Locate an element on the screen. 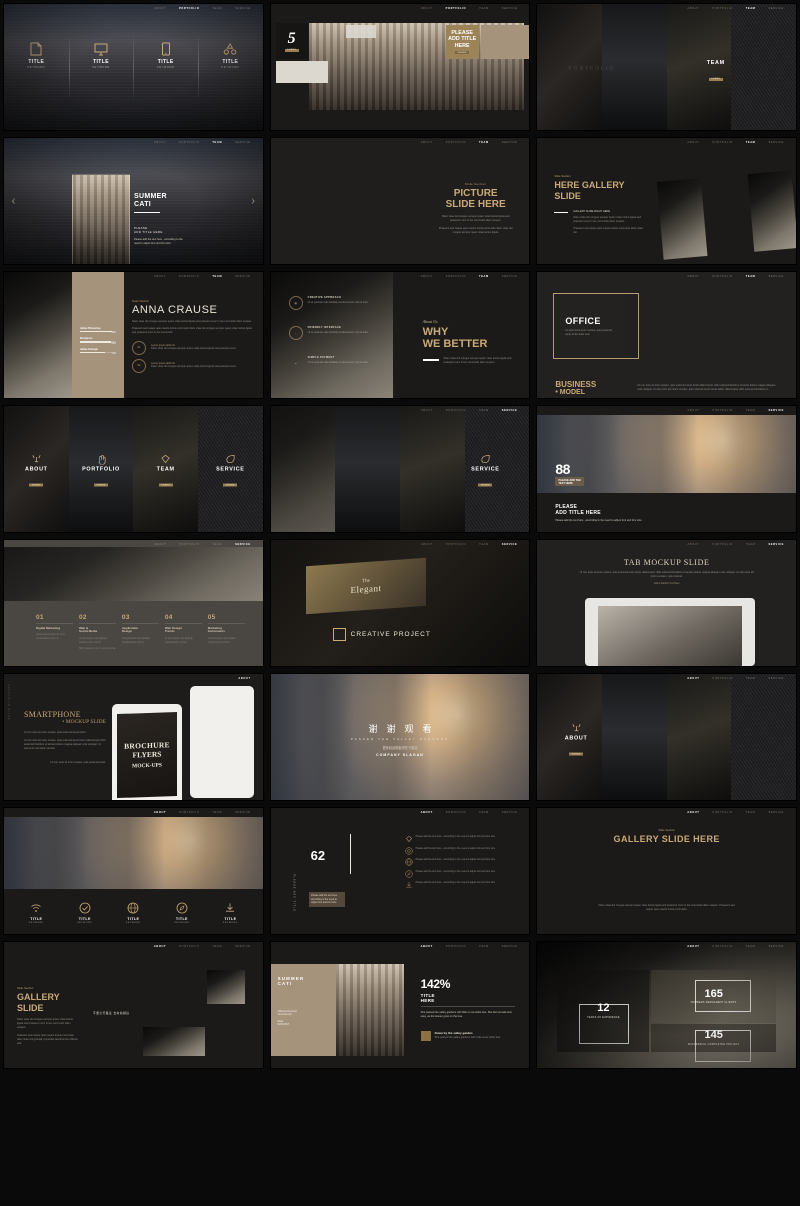 The height and width of the screenshot is (1206, 800). category-item: TEAM SHARE is located at coordinates (165, 469).